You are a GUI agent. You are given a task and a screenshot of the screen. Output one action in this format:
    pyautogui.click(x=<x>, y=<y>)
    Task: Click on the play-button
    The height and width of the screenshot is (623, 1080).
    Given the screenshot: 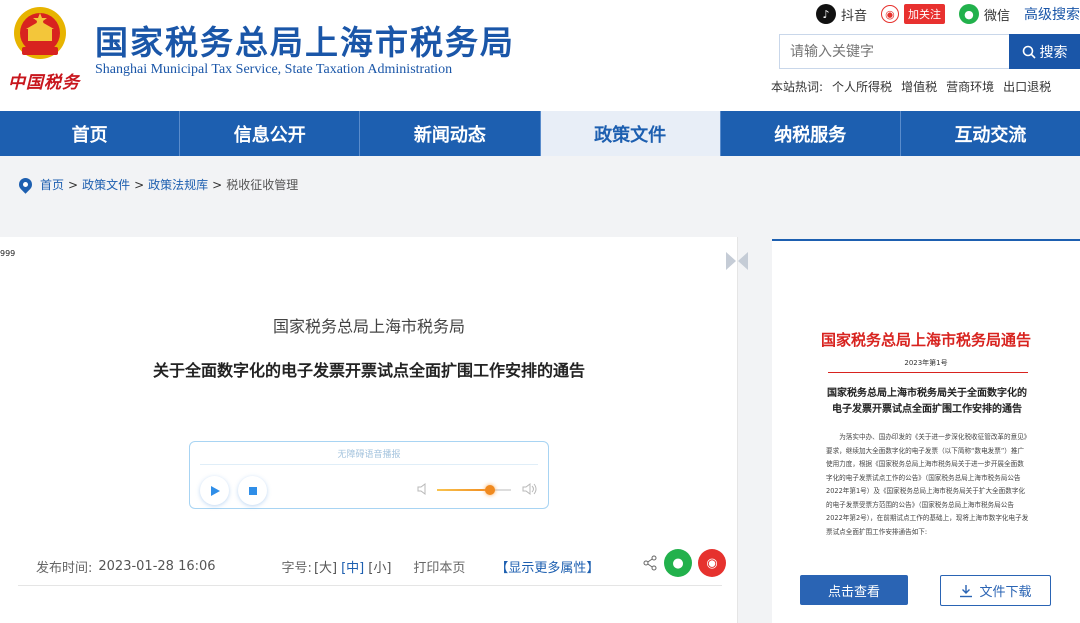 What is the action you would take?
    pyautogui.click(x=214, y=490)
    